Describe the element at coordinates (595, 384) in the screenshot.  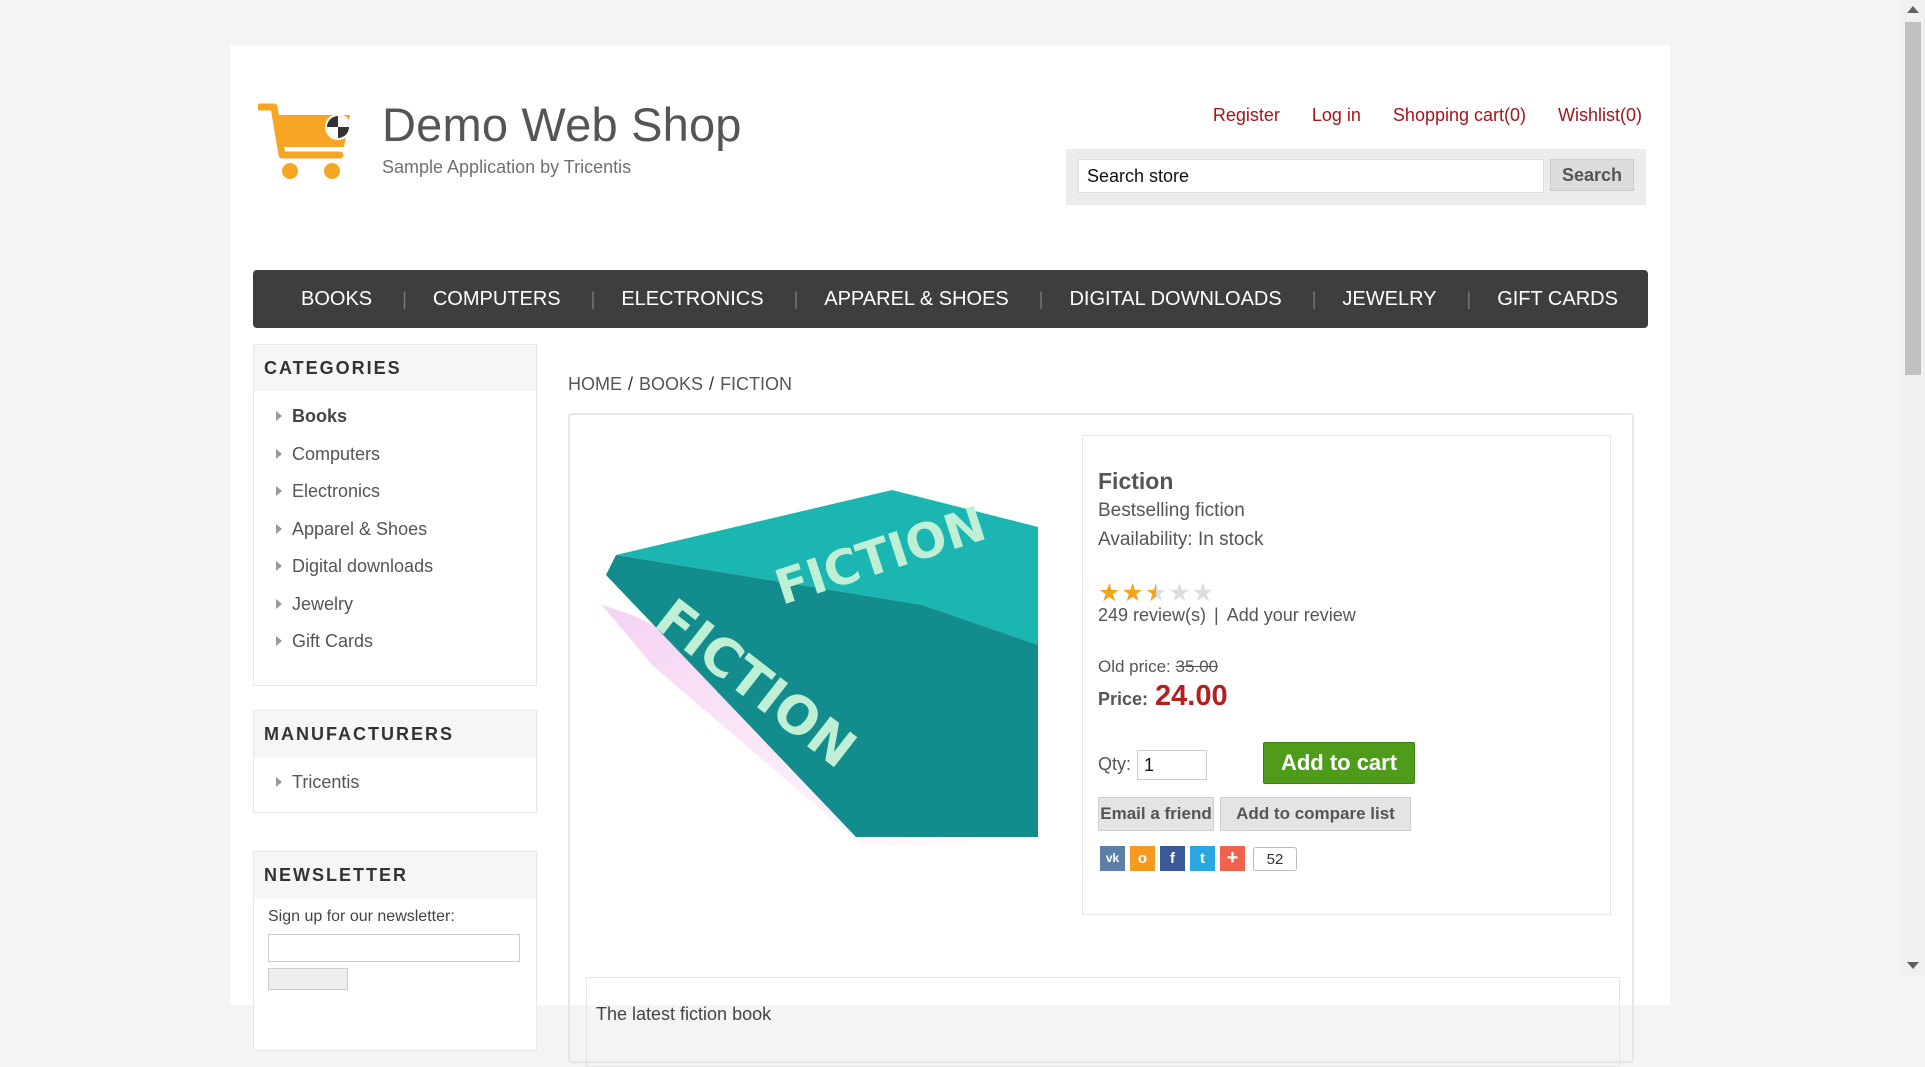
I see `breadcrumb-home: HOME` at that location.